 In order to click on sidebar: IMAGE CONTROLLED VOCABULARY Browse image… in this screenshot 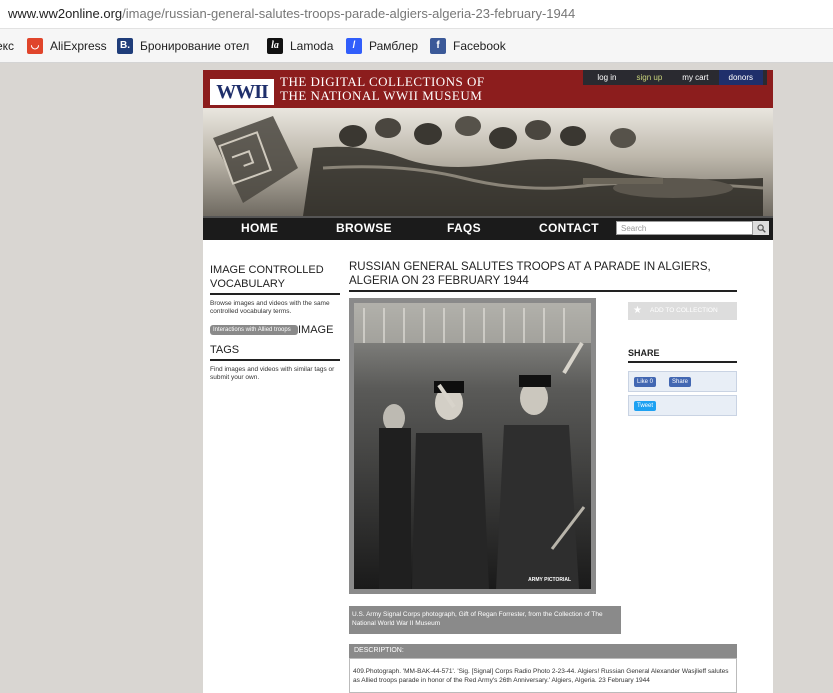, I will do `click(275, 325)`.